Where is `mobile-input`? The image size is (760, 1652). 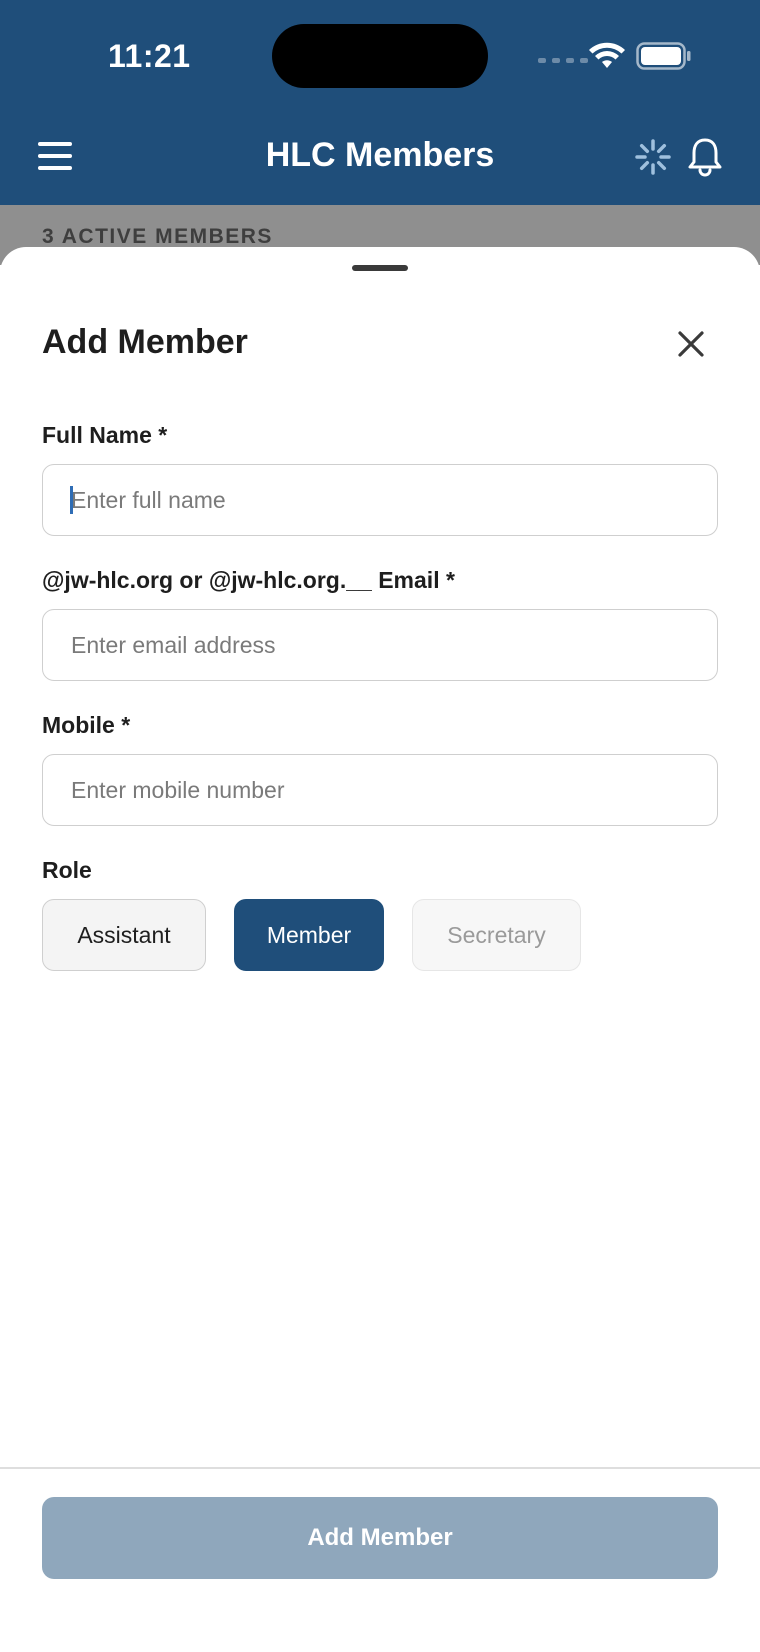 mobile-input is located at coordinates (380, 790).